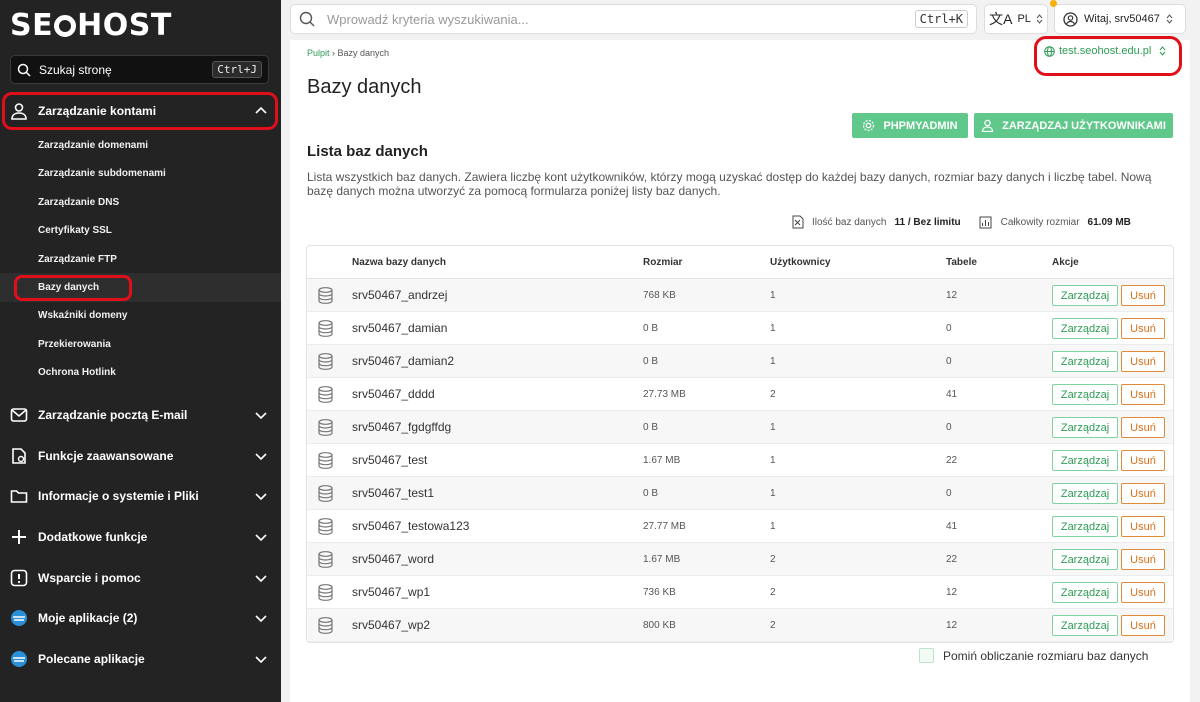 This screenshot has height=702, width=1200. Describe the element at coordinates (77, 259) in the screenshot. I see `sidebar-item-ftp: Zarządzanie FTP` at that location.